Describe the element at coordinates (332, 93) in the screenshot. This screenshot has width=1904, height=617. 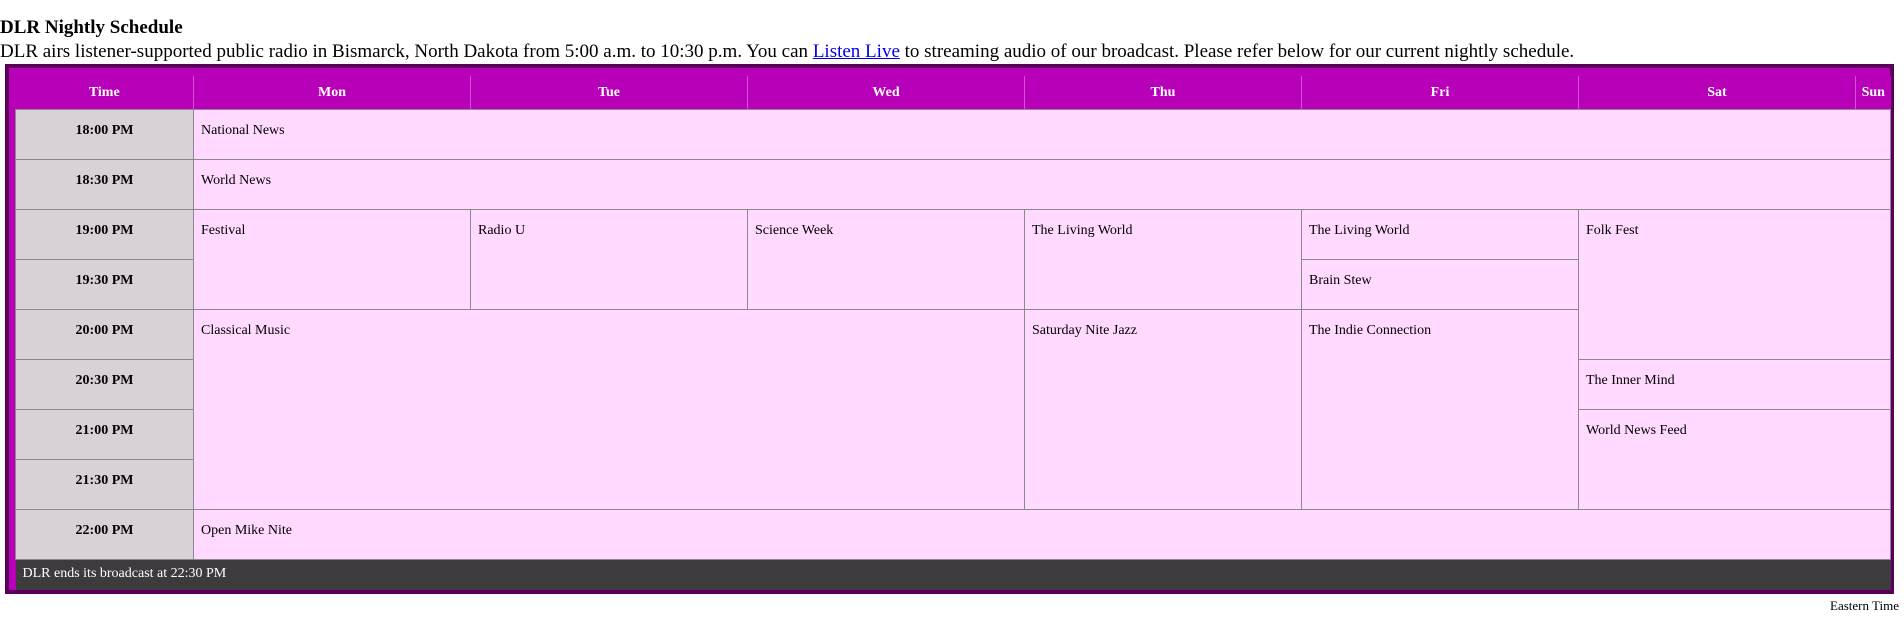
I see `column-header-mon: Mon` at that location.